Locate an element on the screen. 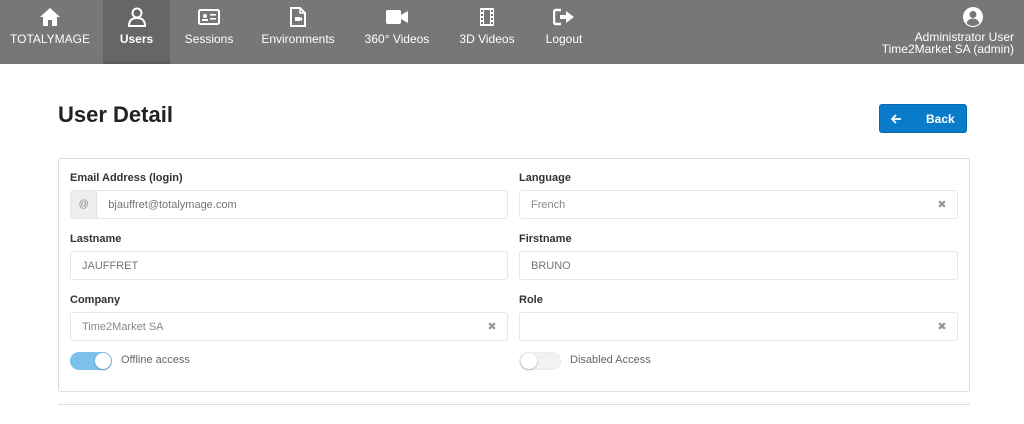 Image resolution: width=1024 pixels, height=424 pixels. firstname-input is located at coordinates (738, 265).